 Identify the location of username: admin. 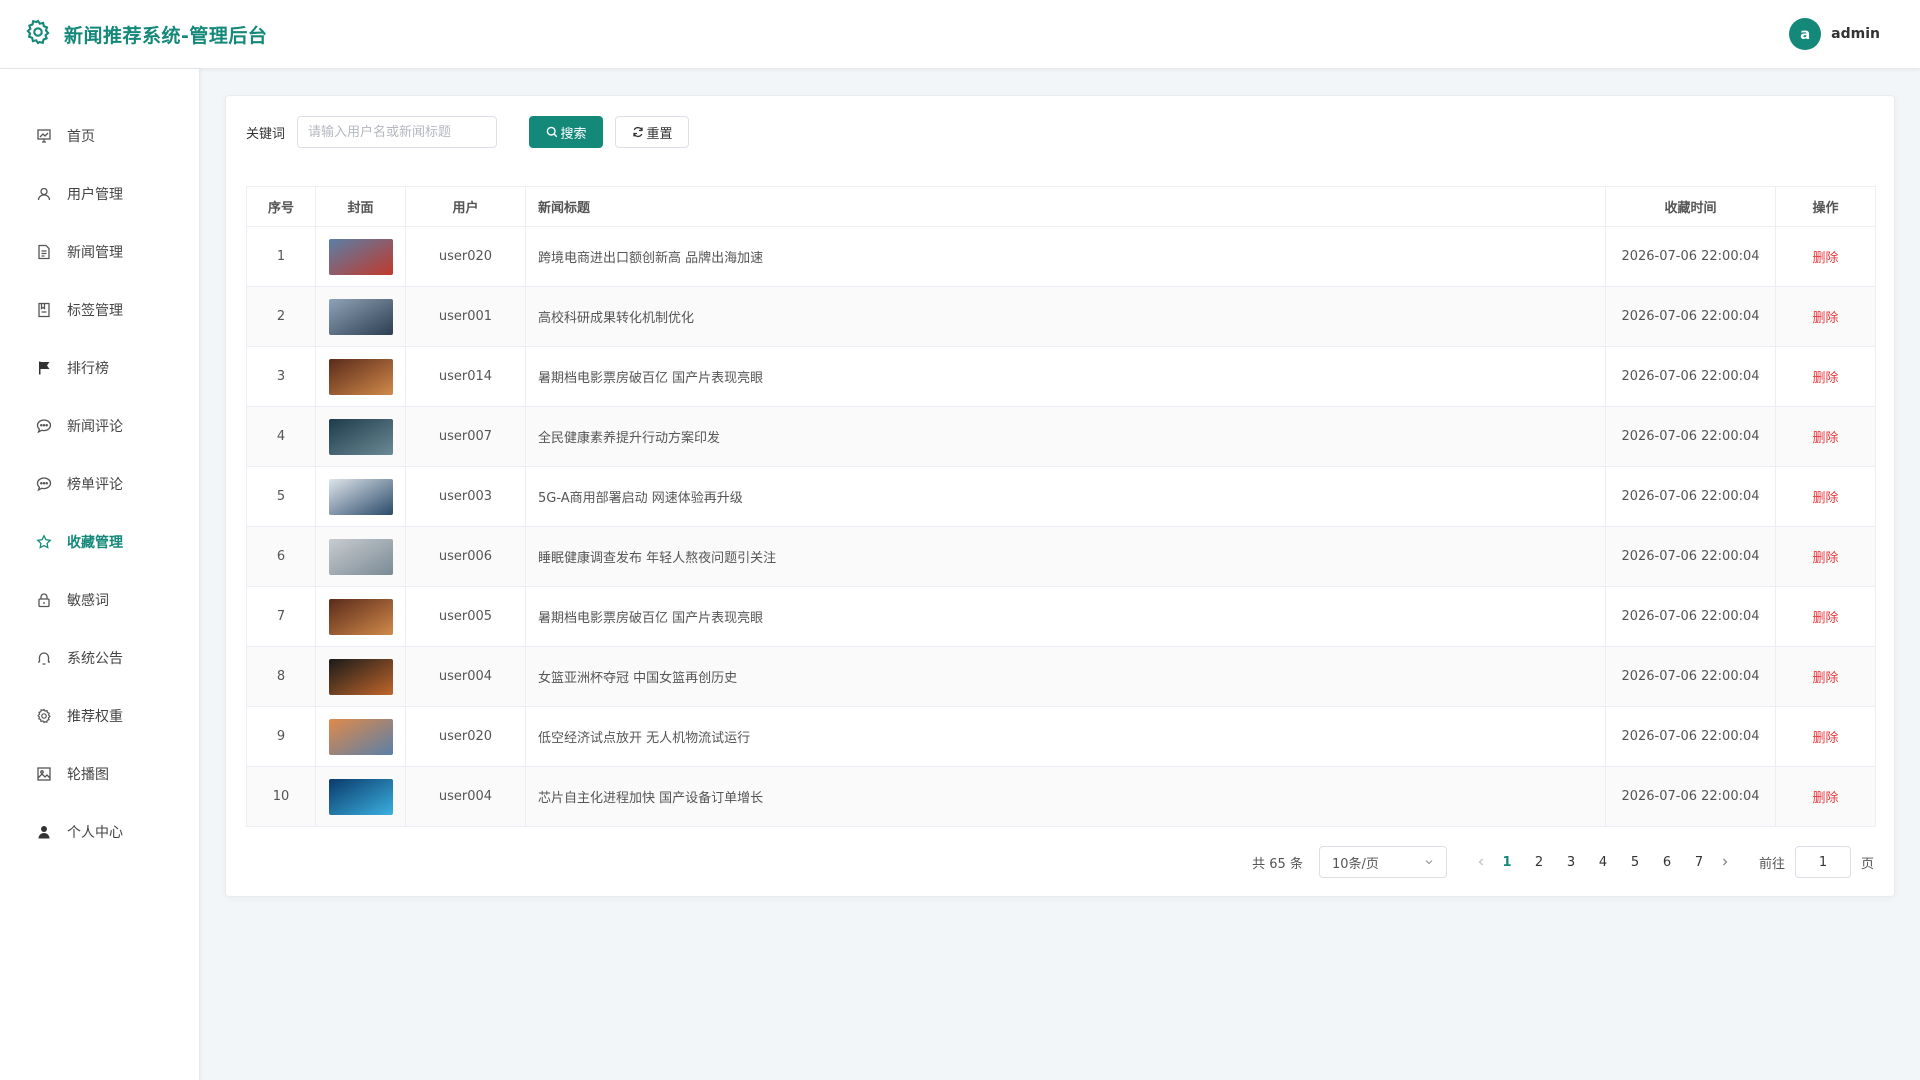
(1855, 34).